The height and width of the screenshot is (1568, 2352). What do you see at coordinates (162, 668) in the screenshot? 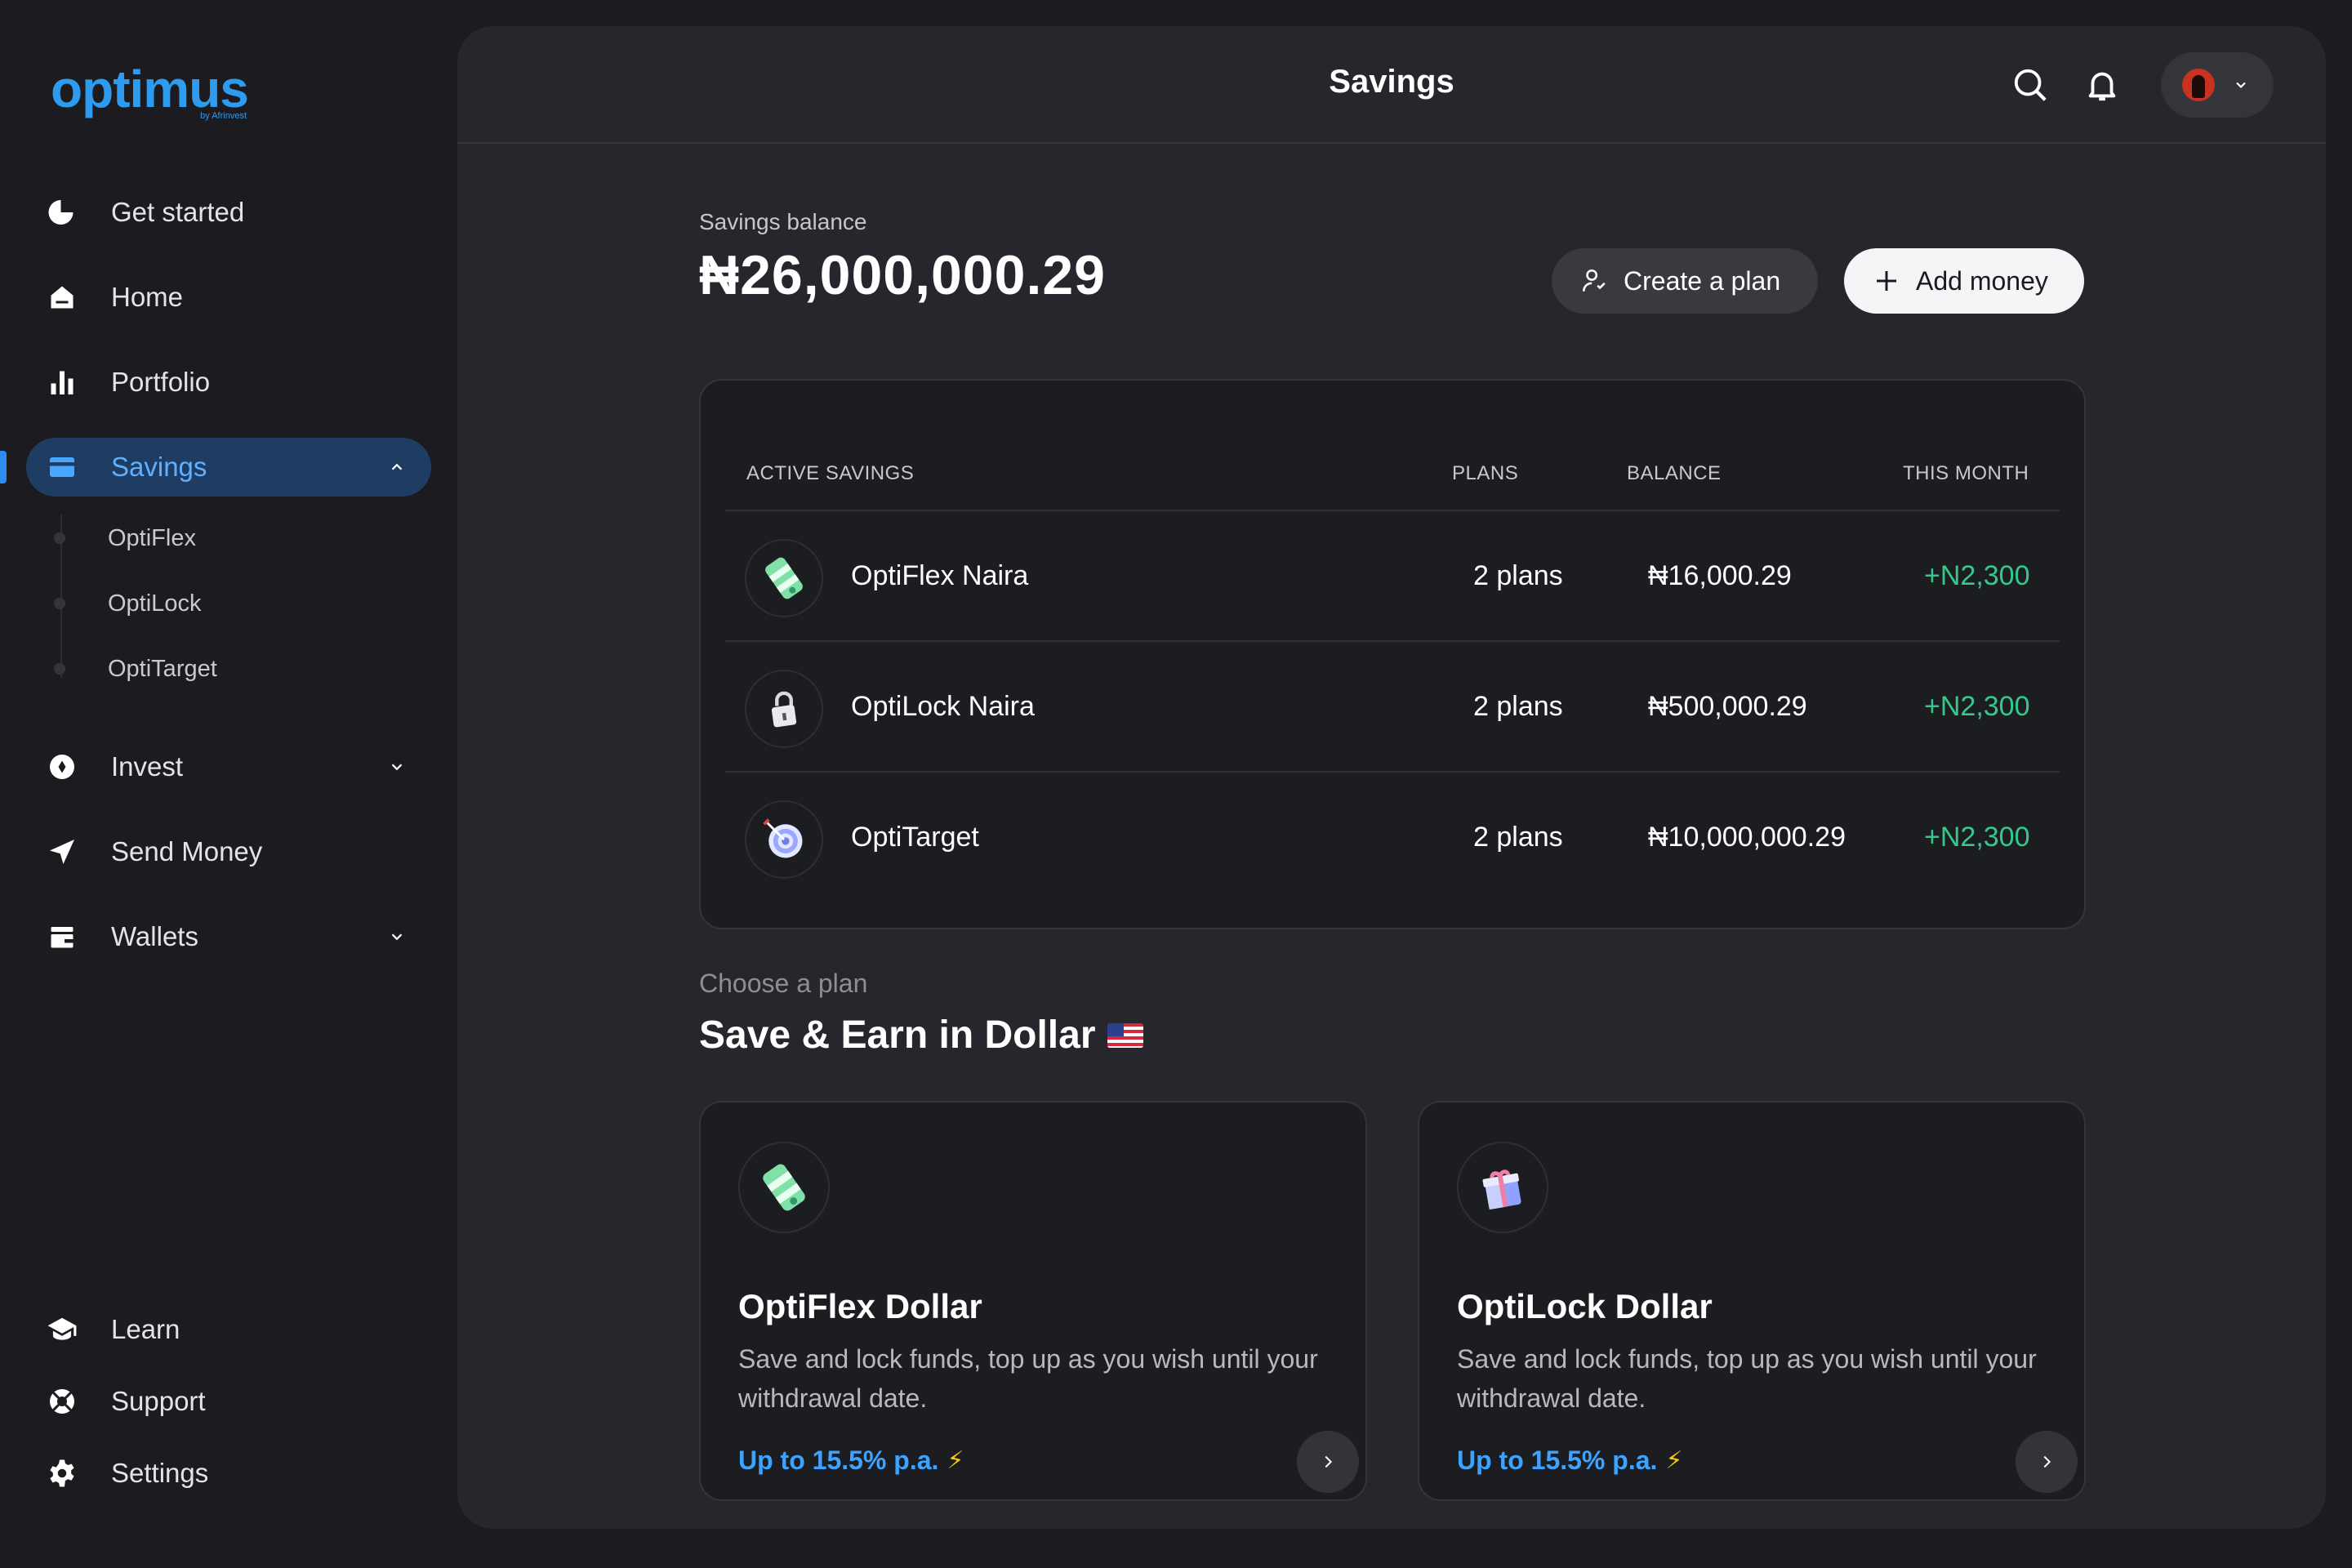
I see `sidebar-subitem-label: OptiTarget` at bounding box center [162, 668].